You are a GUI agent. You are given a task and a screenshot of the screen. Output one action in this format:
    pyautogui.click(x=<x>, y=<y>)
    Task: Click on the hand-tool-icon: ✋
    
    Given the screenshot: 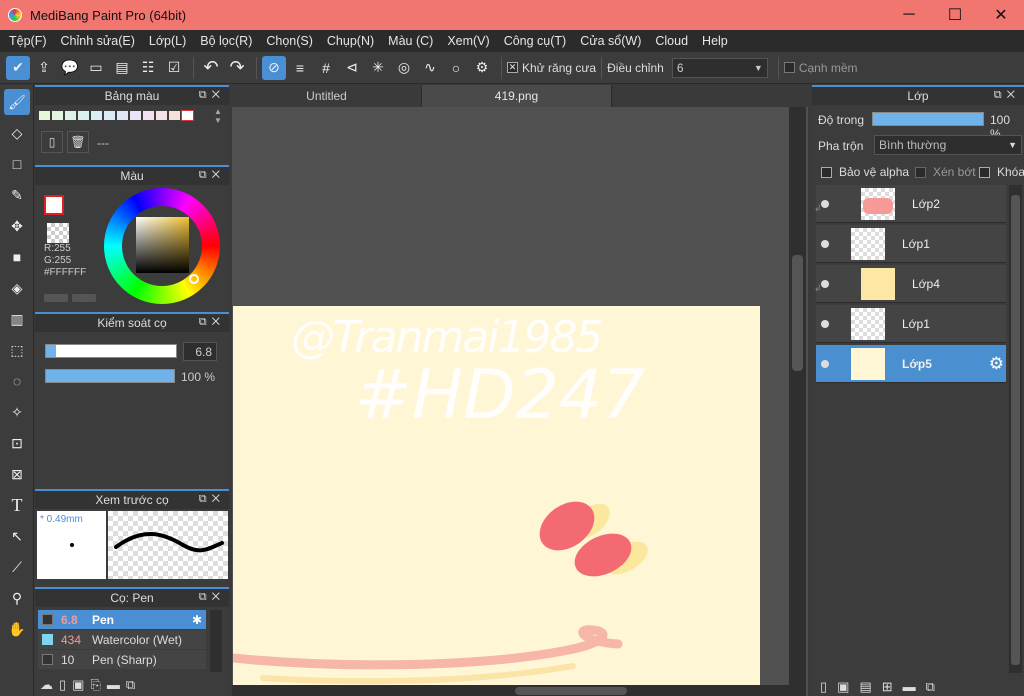 What is the action you would take?
    pyautogui.click(x=17, y=629)
    